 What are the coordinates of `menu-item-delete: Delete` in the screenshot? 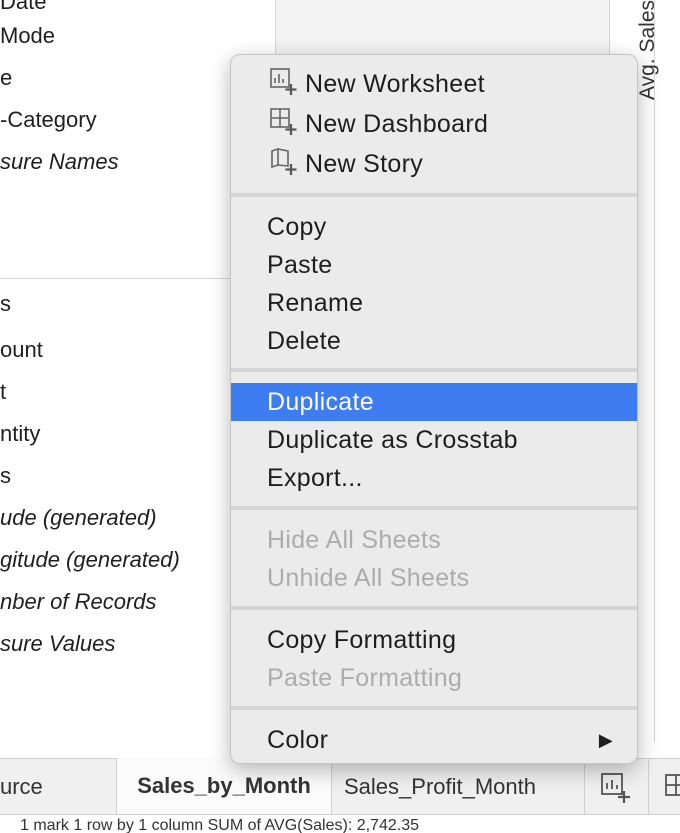 It's located at (434, 341).